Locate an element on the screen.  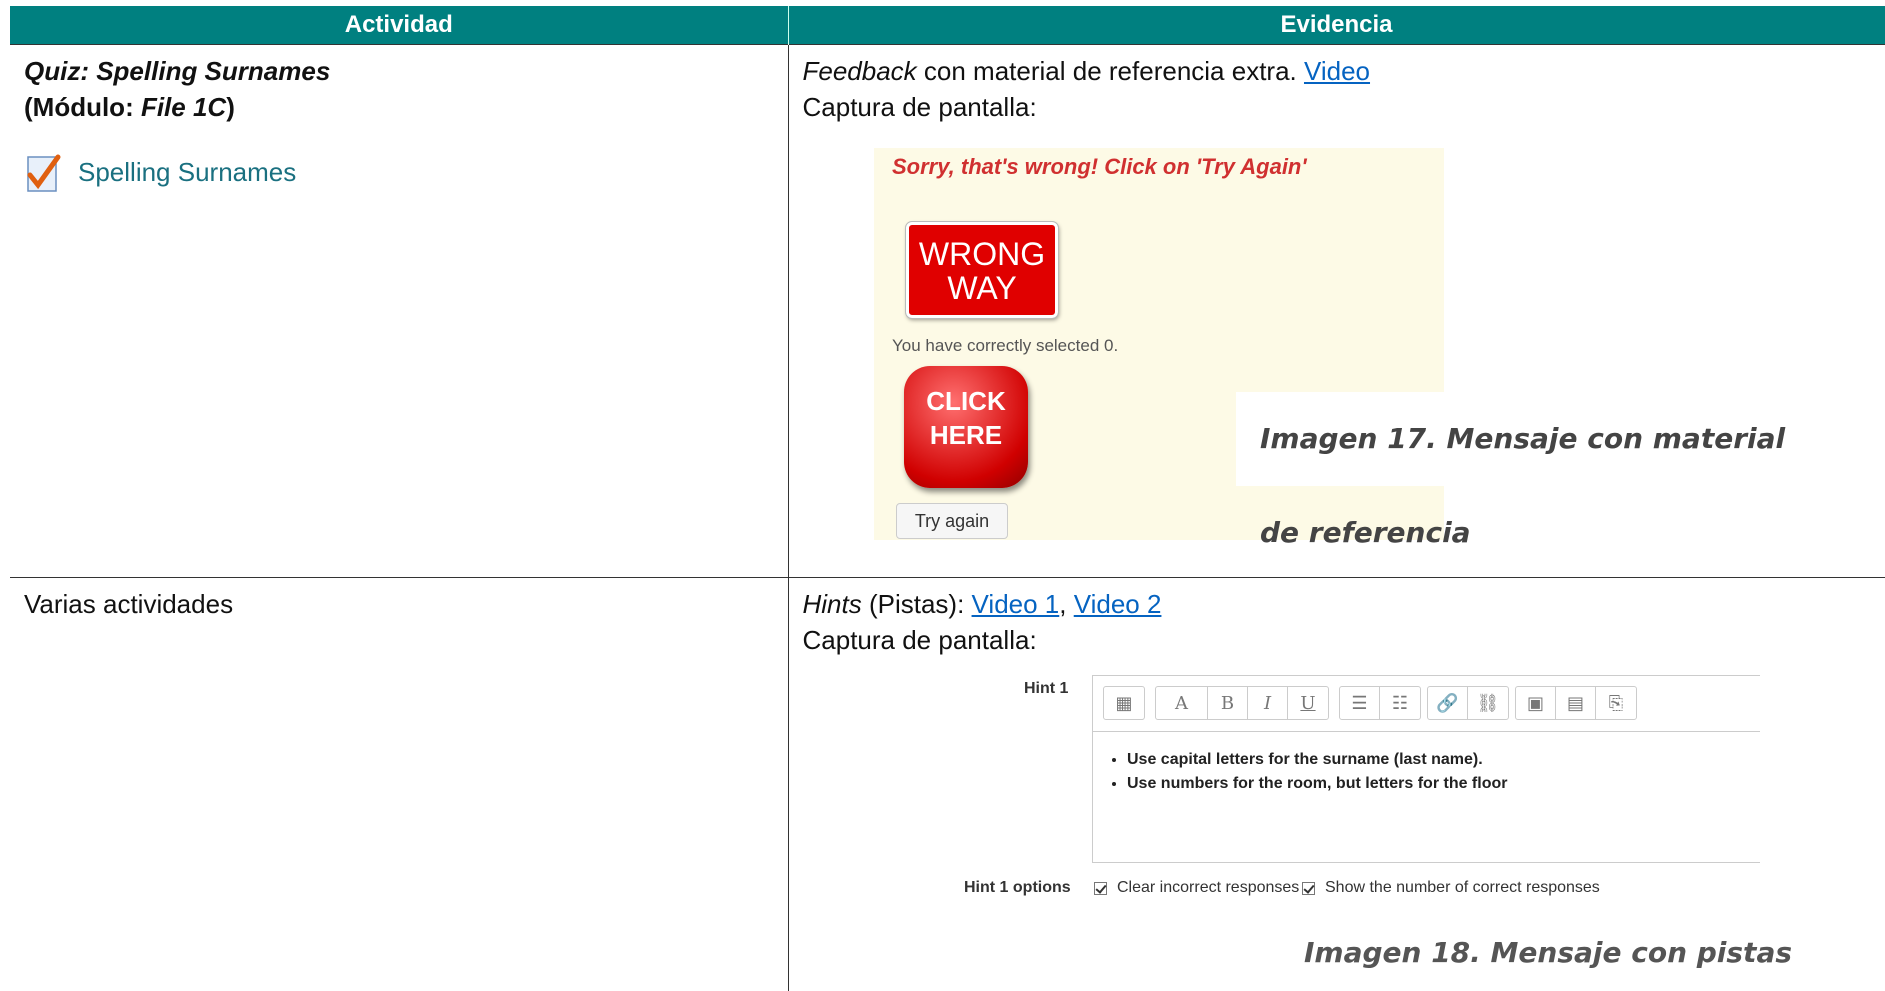
video-1-link: Video 1 is located at coordinates (1016, 604).